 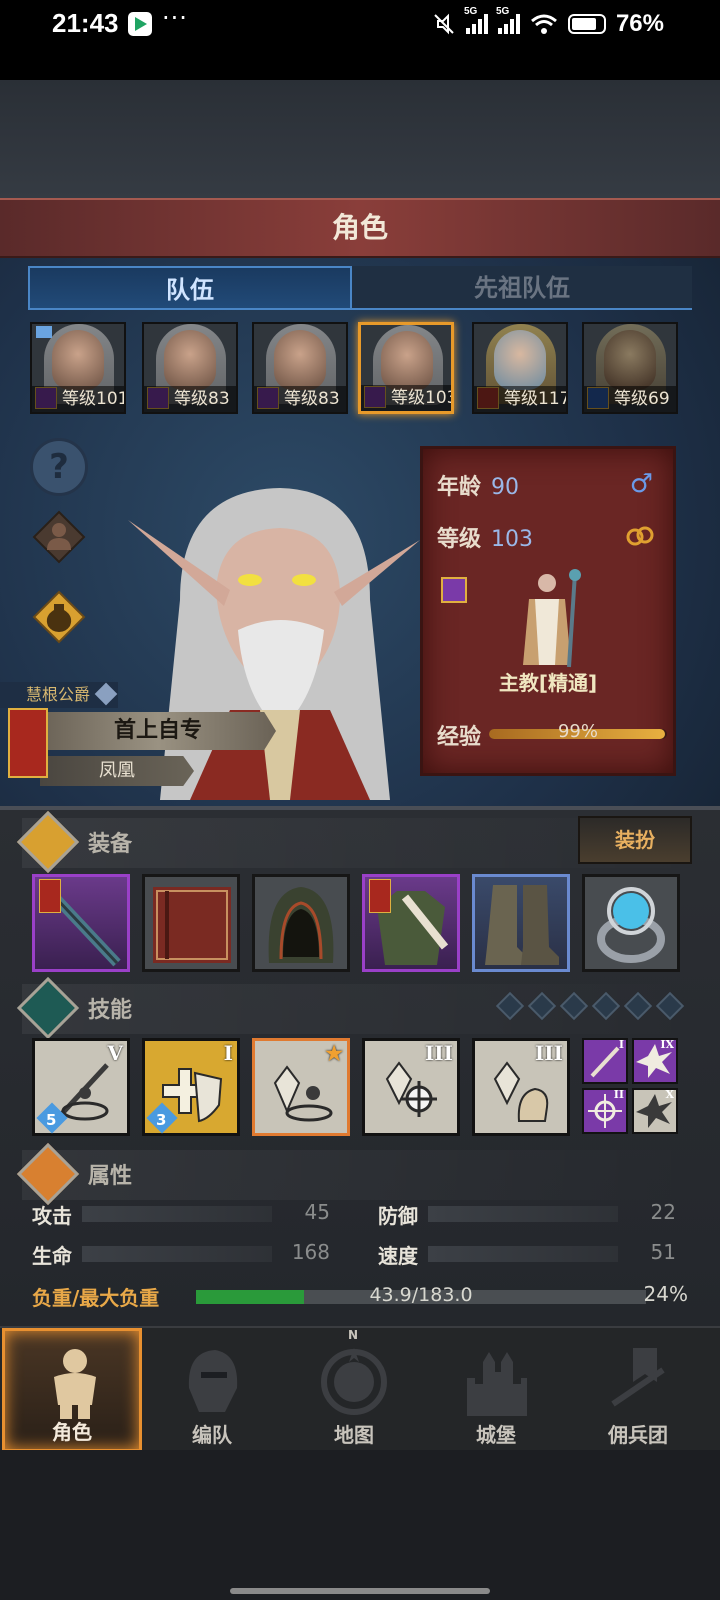 What do you see at coordinates (110, 1010) in the screenshot?
I see `skills-title: 技能` at bounding box center [110, 1010].